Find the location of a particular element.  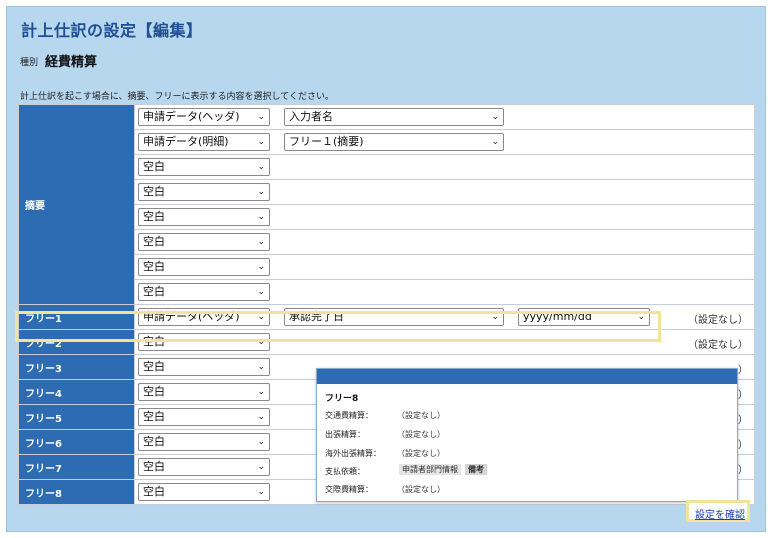

category-value: 経費精算 is located at coordinates (71, 62).